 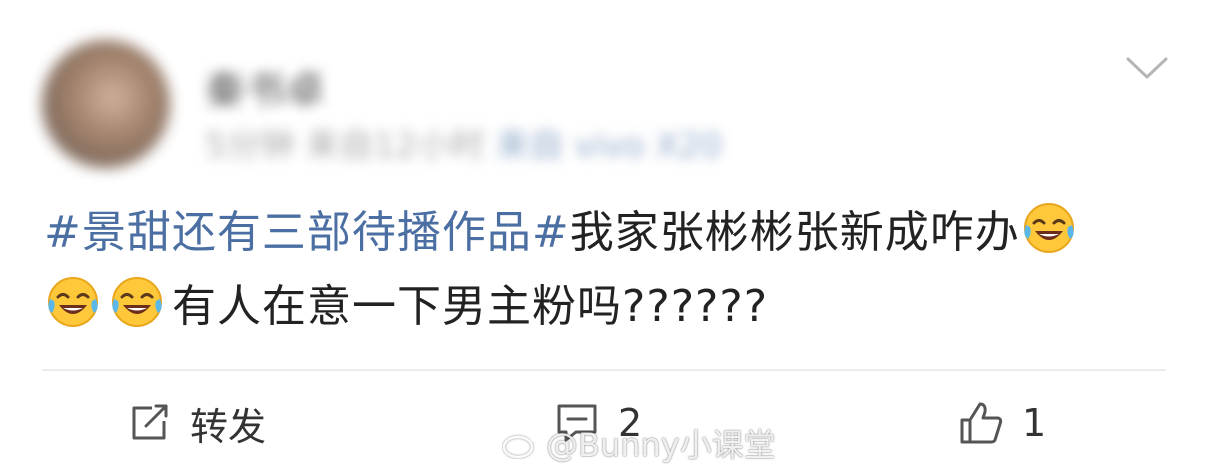 I want to click on repost-label: 转发, so click(x=228, y=426).